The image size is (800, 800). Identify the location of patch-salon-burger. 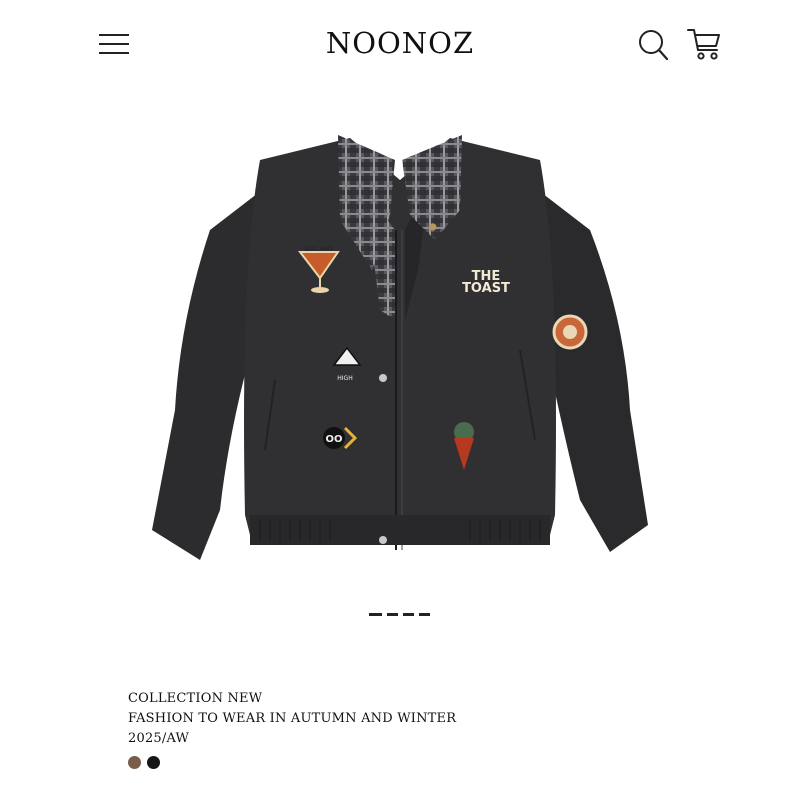
(570, 332).